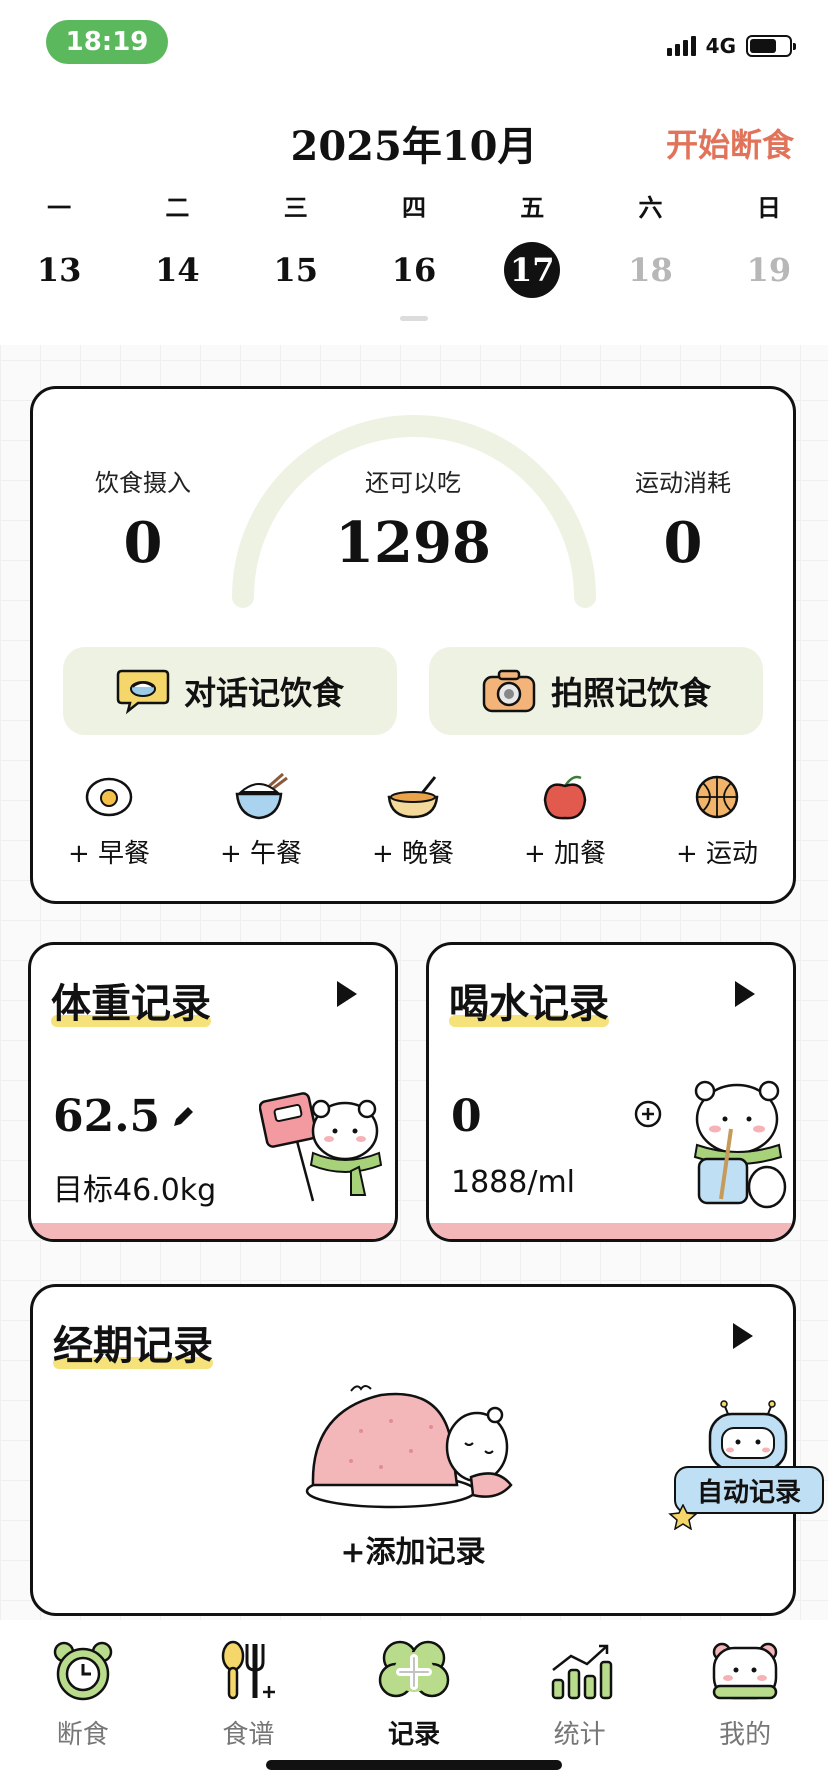  I want to click on snack-label: + 加餐, so click(565, 854).